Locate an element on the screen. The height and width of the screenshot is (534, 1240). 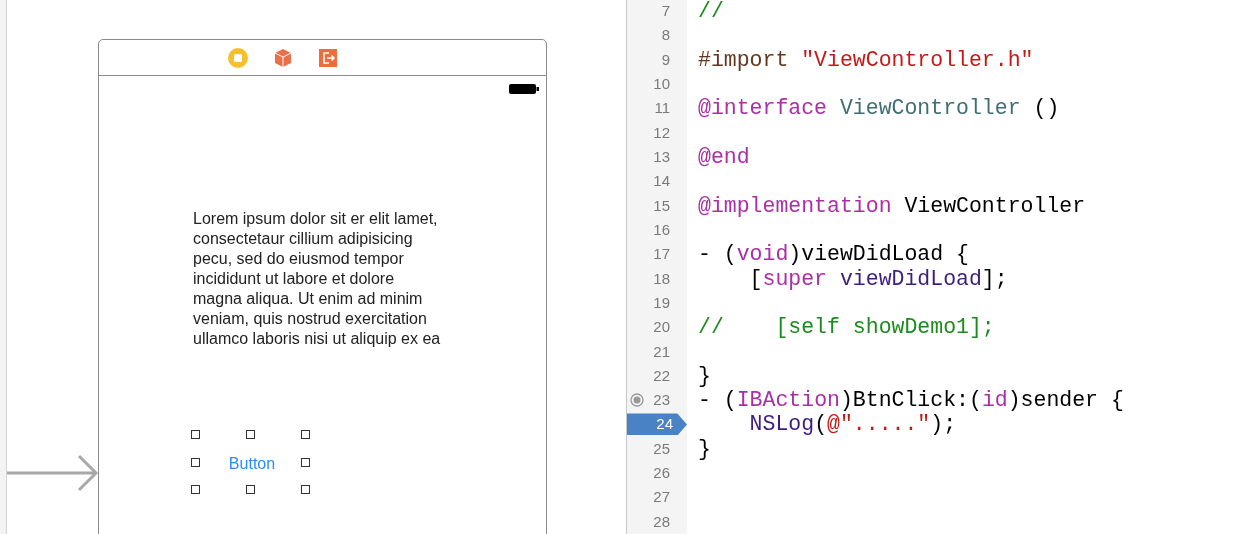
line-number: 26 is located at coordinates (662, 473).